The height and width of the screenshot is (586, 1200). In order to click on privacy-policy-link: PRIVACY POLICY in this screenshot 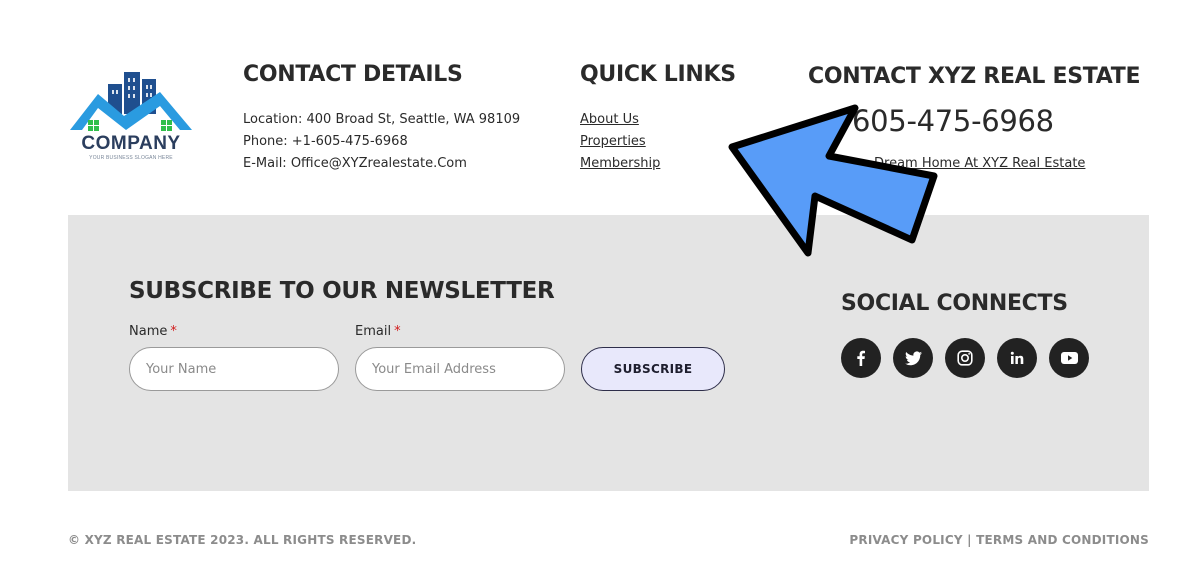, I will do `click(905, 540)`.